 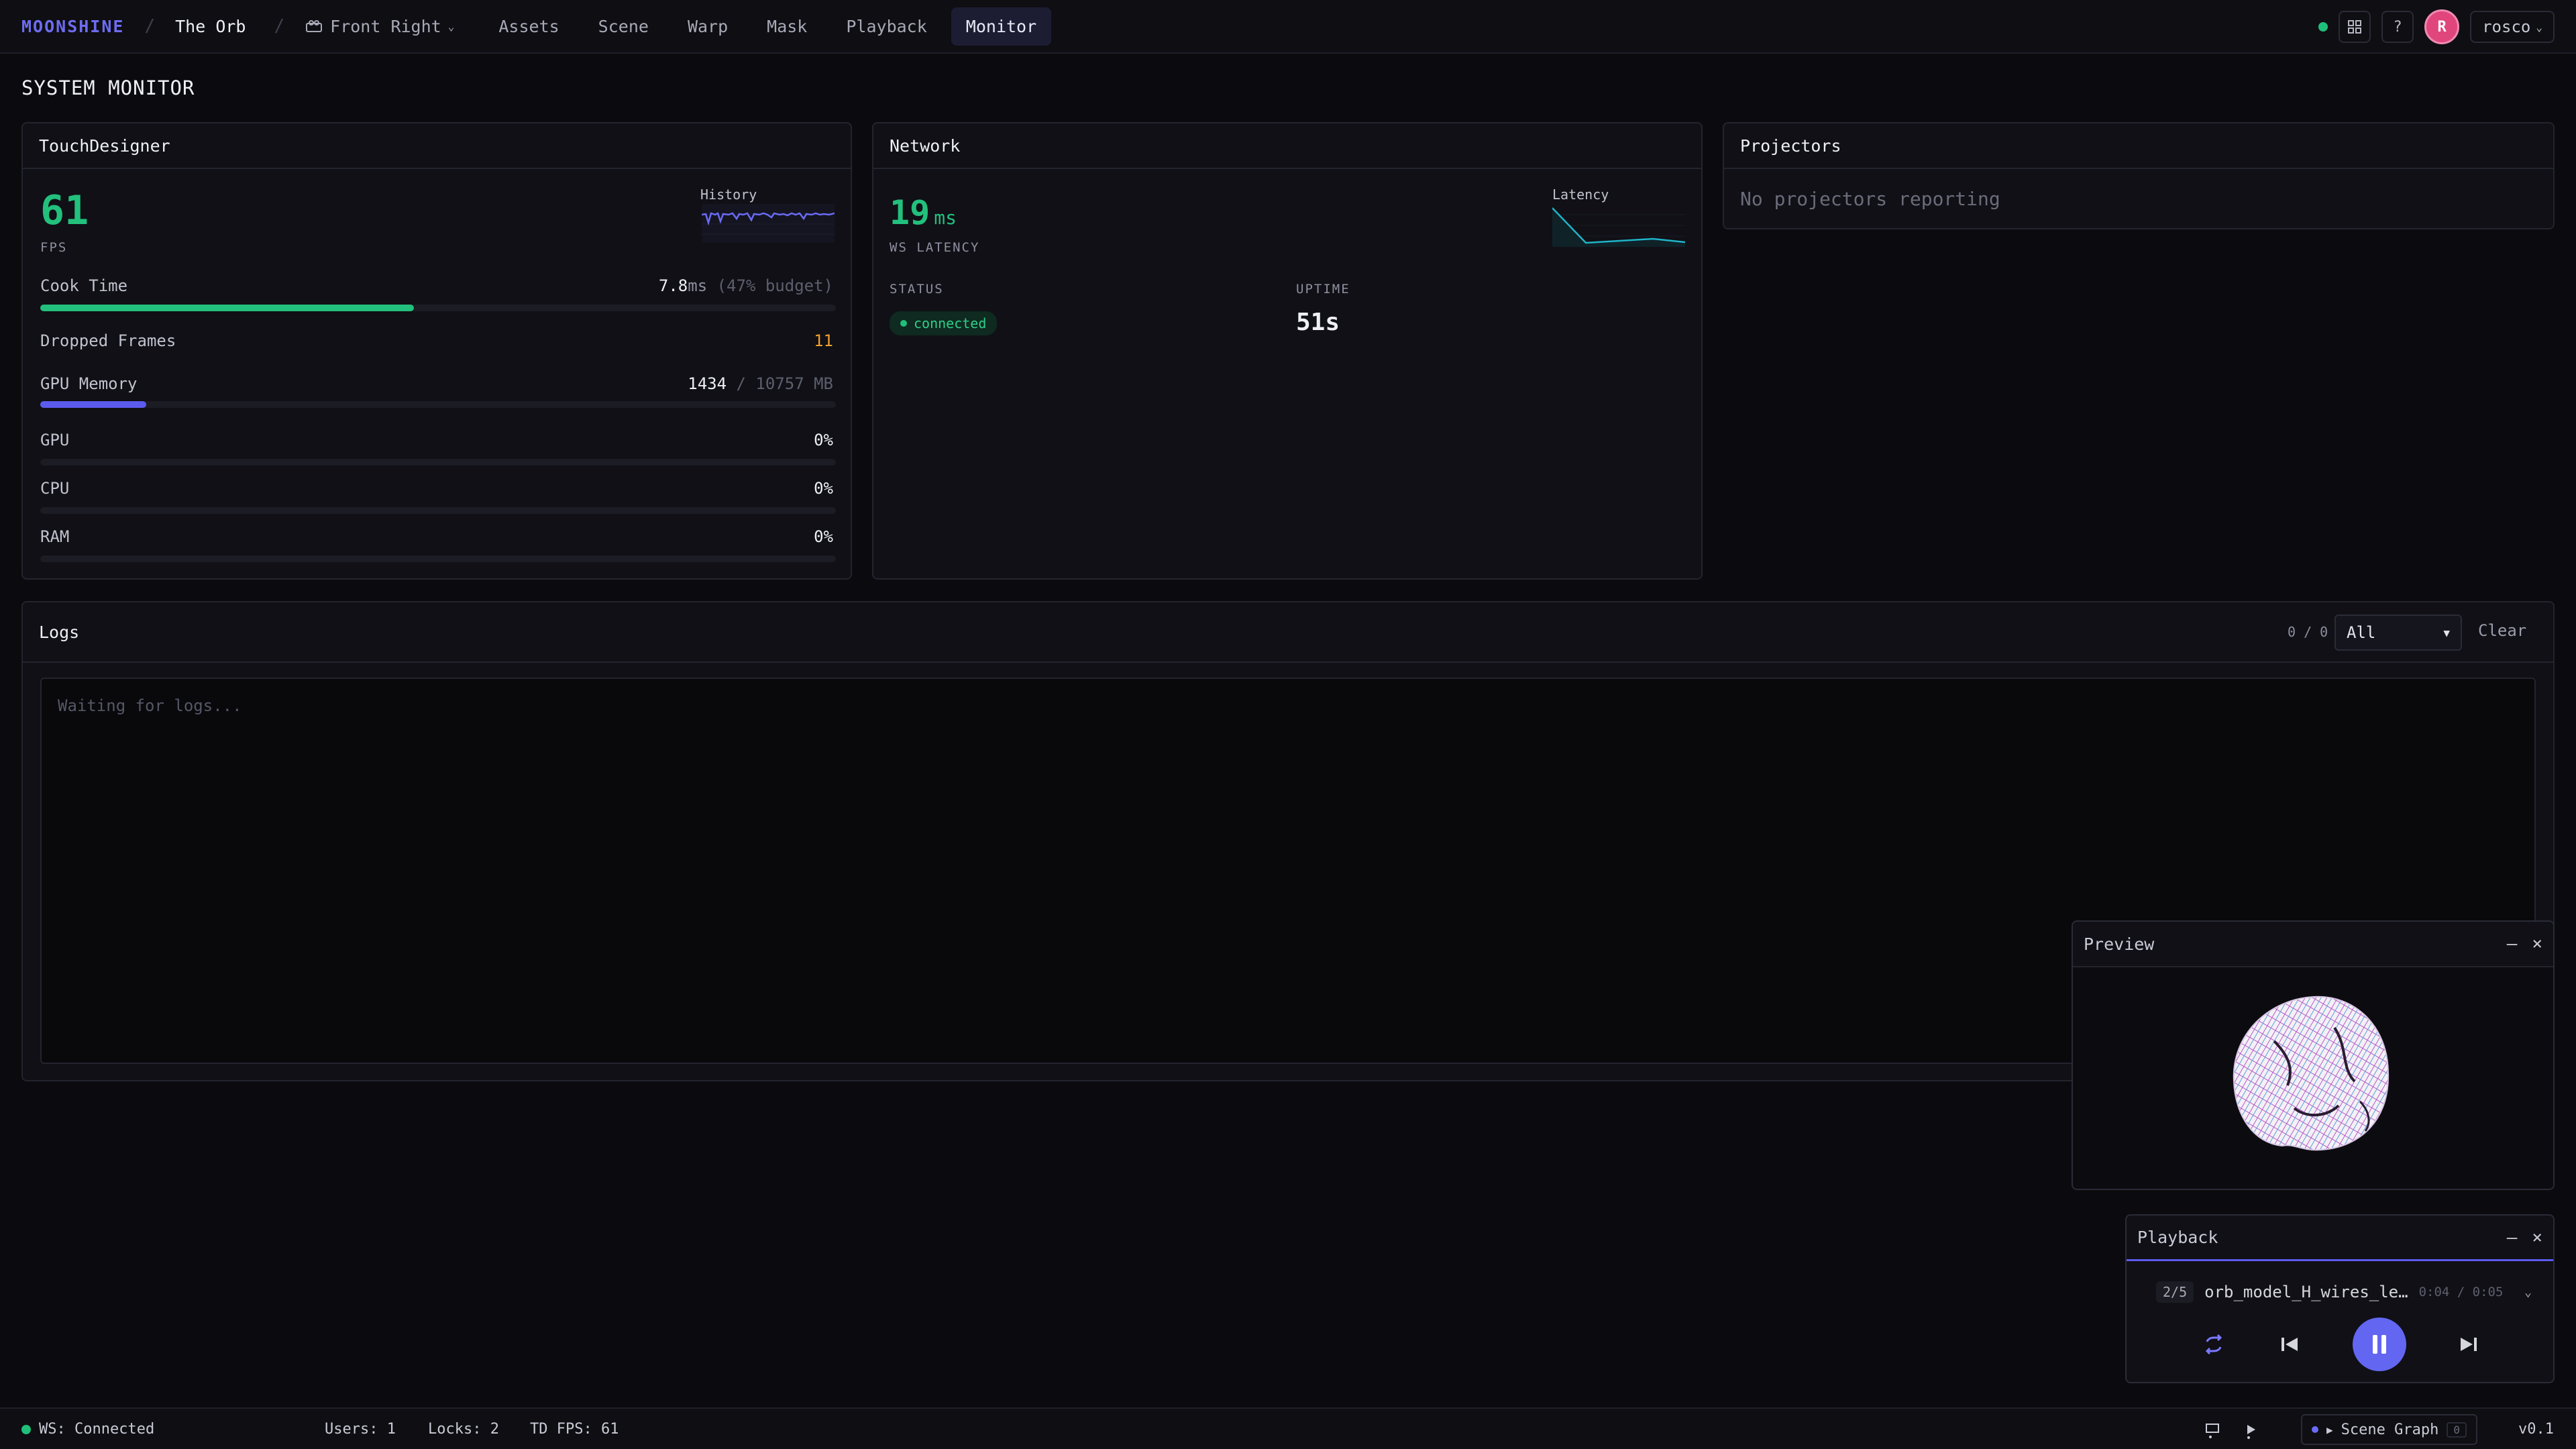 What do you see at coordinates (574, 1429) in the screenshot?
I see `td-fps: TD FPS: 61` at bounding box center [574, 1429].